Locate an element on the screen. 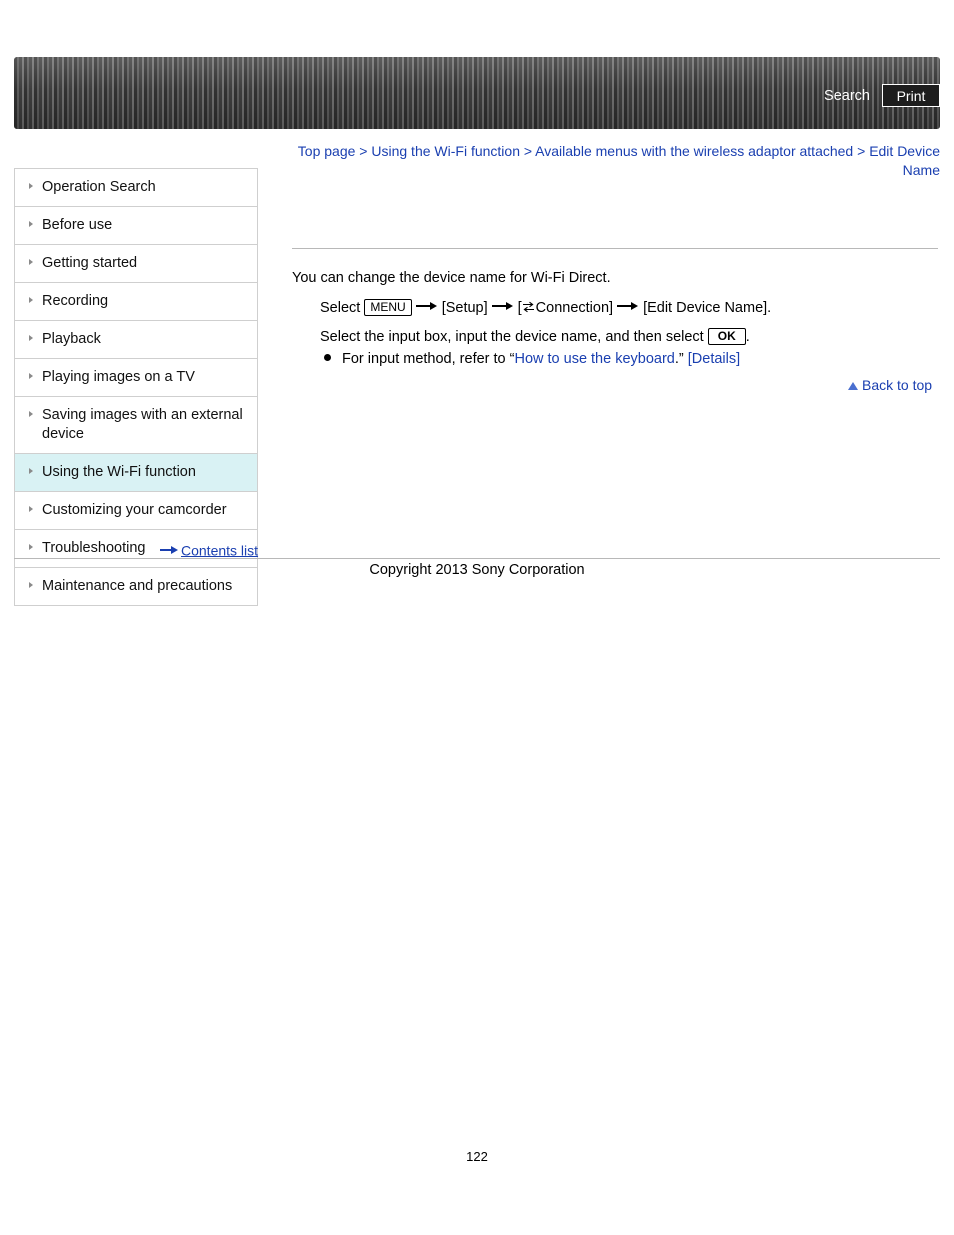 The width and height of the screenshot is (954, 1235). sidebar-item-getting-started: Getting started is located at coordinates (136, 264).